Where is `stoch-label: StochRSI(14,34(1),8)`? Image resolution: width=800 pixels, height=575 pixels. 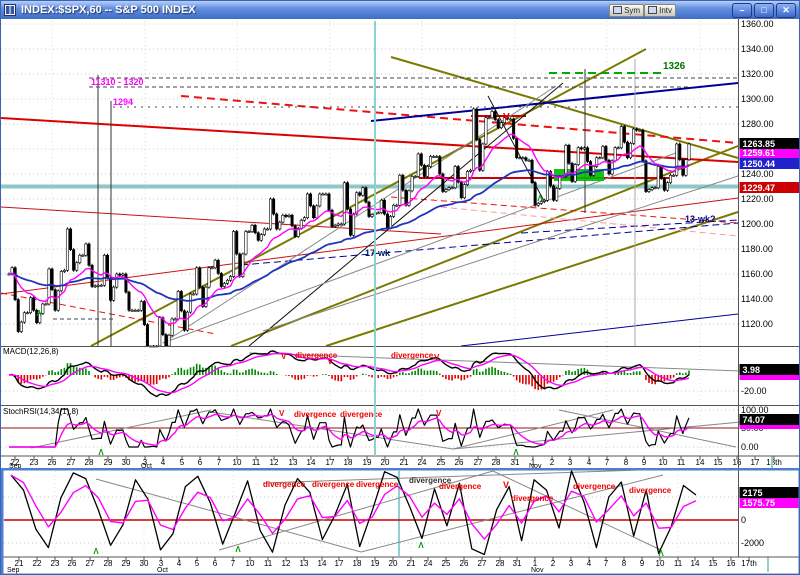 stoch-label: StochRSI(14,34(1),8) is located at coordinates (41, 411).